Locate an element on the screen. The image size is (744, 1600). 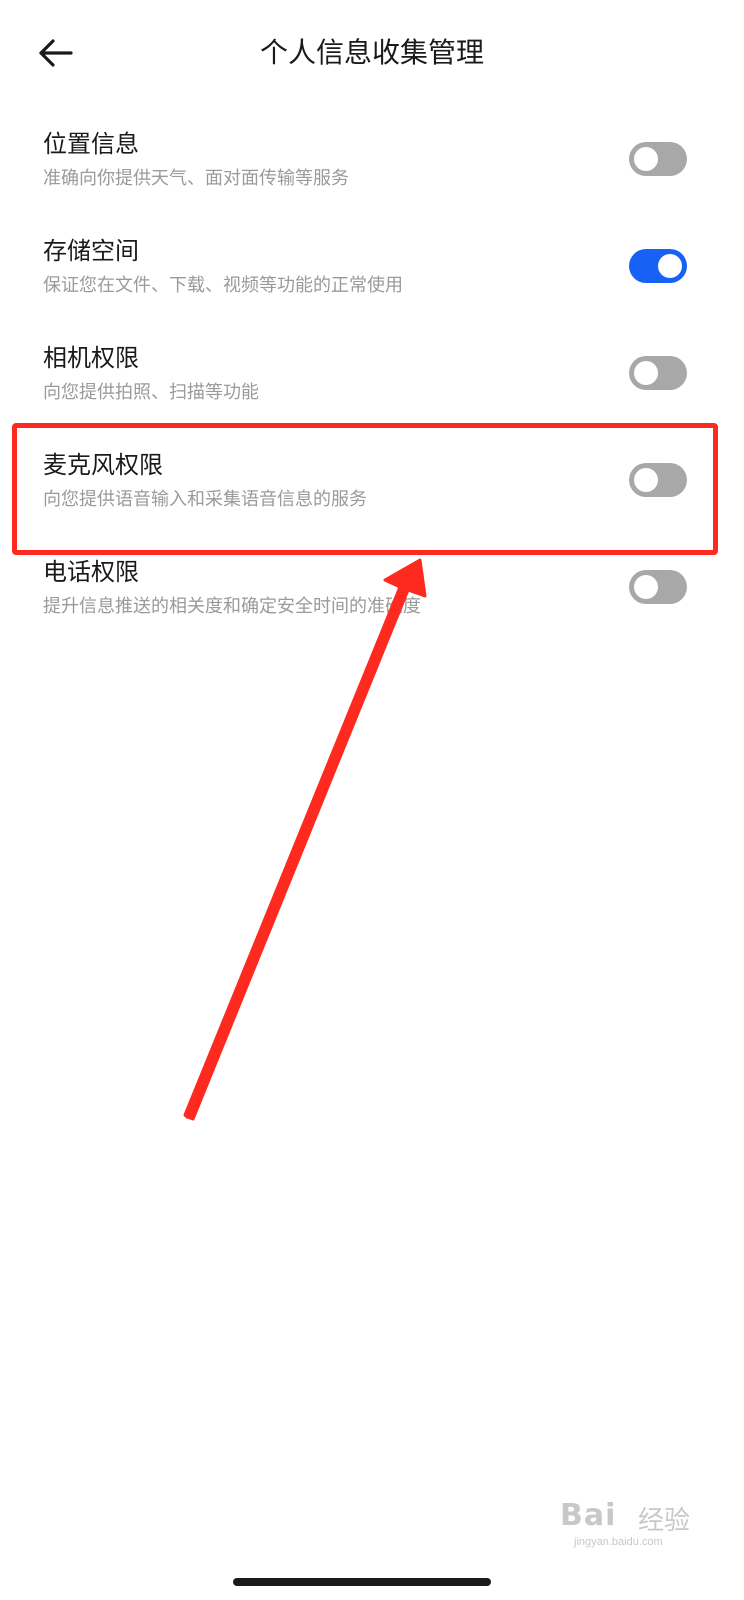
setting-title: 位置信息 is located at coordinates (91, 144).